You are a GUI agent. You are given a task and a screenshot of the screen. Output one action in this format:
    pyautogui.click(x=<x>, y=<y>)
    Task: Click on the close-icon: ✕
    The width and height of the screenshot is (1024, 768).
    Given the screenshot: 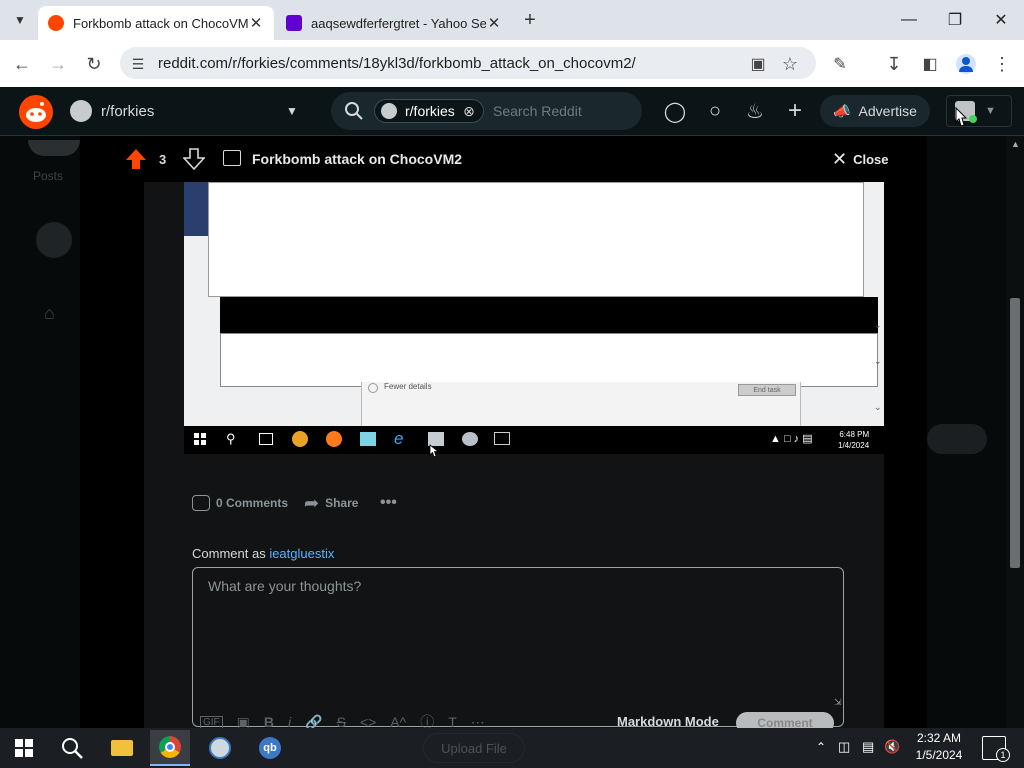 What is the action you would take?
    pyautogui.click(x=840, y=159)
    